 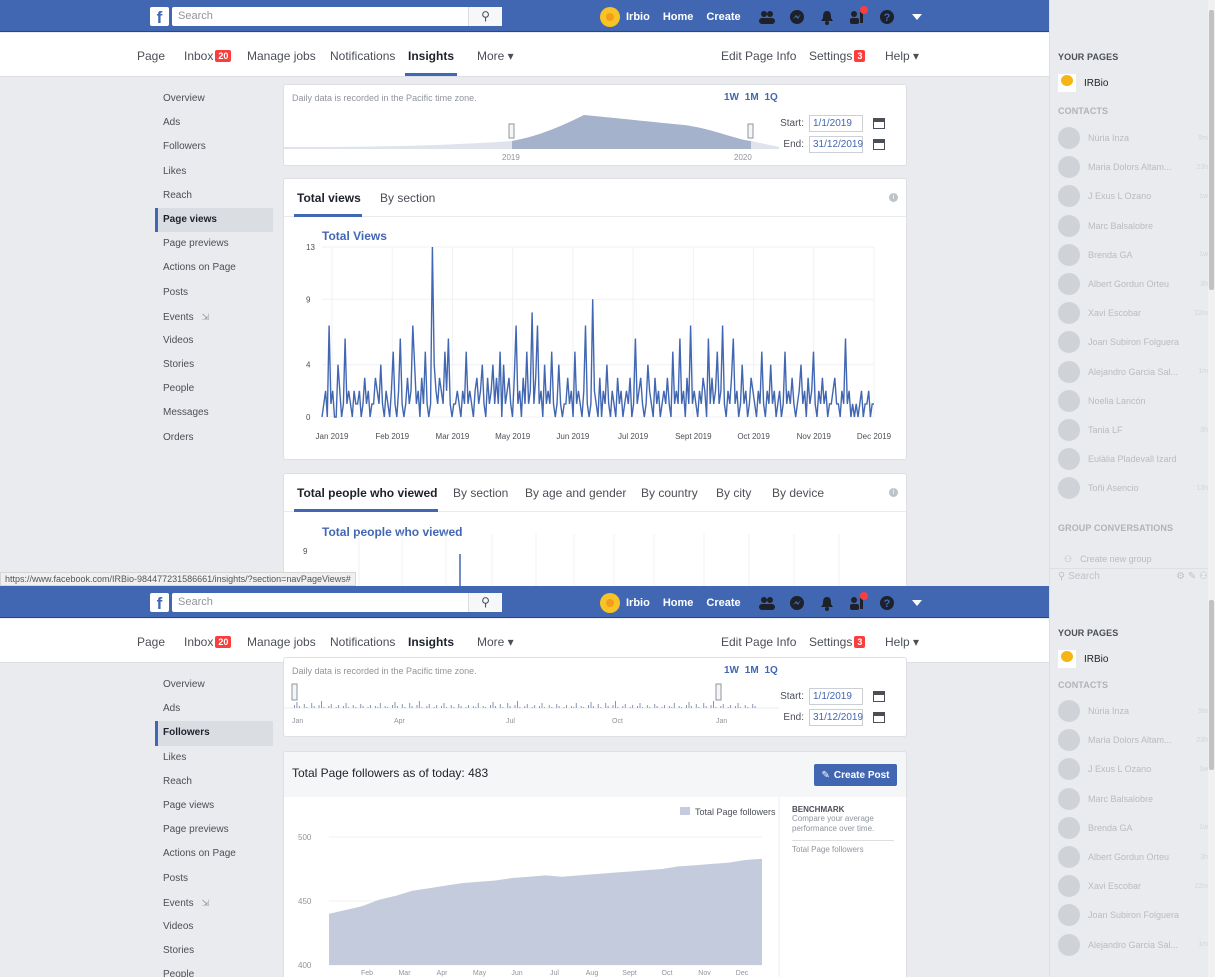 What do you see at coordinates (798, 493) in the screenshot?
I see `tab-device: By device` at bounding box center [798, 493].